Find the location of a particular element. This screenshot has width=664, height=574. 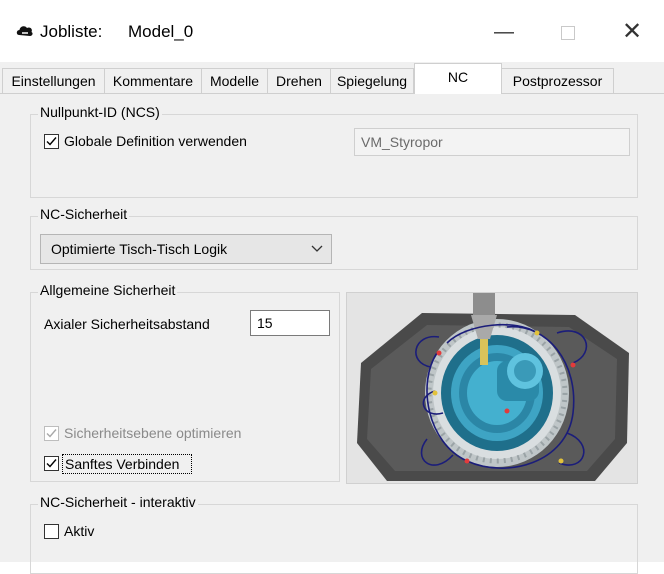

minimize-icon: — is located at coordinates (504, 32).